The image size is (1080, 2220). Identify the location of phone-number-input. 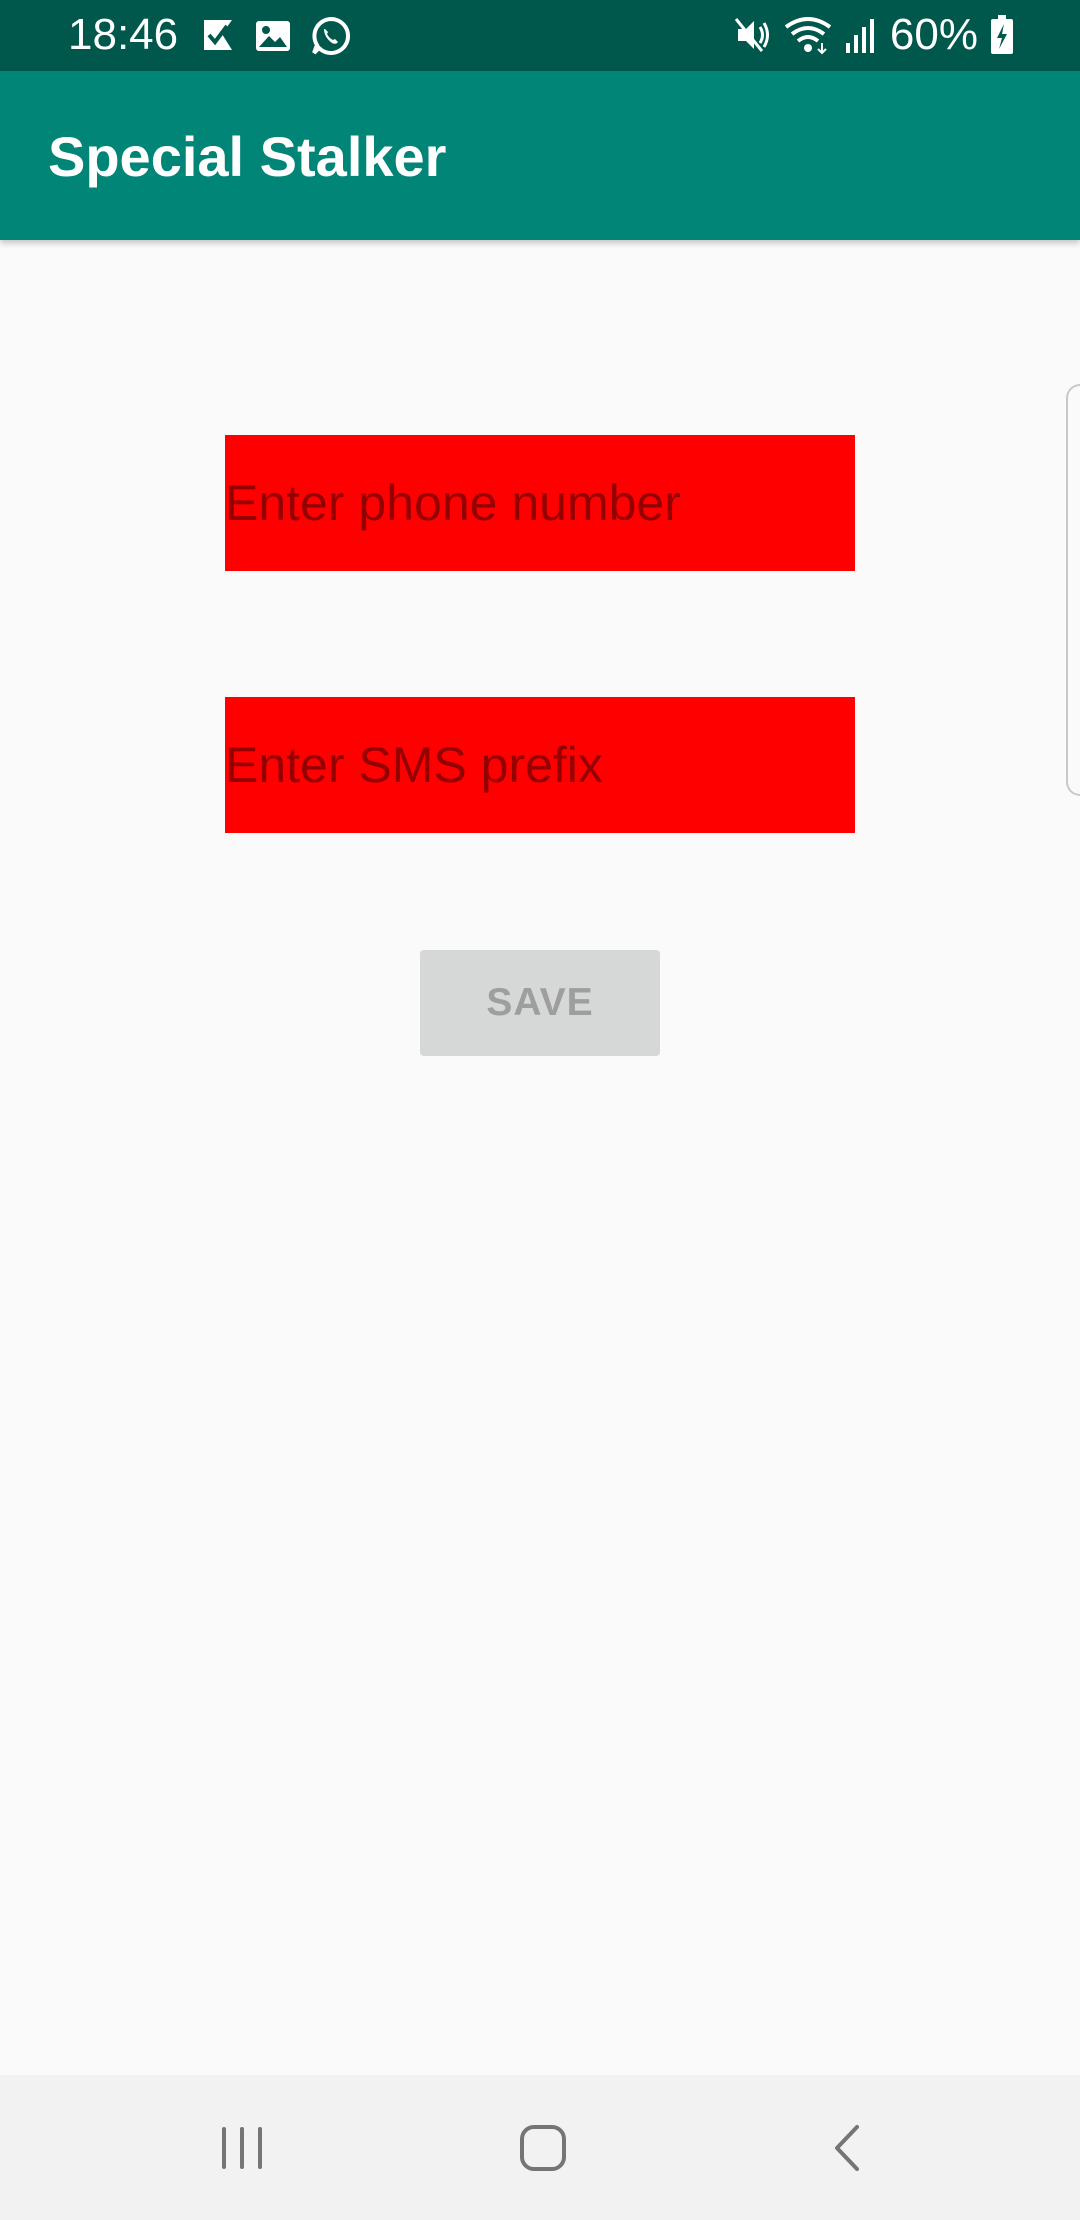
(540, 503).